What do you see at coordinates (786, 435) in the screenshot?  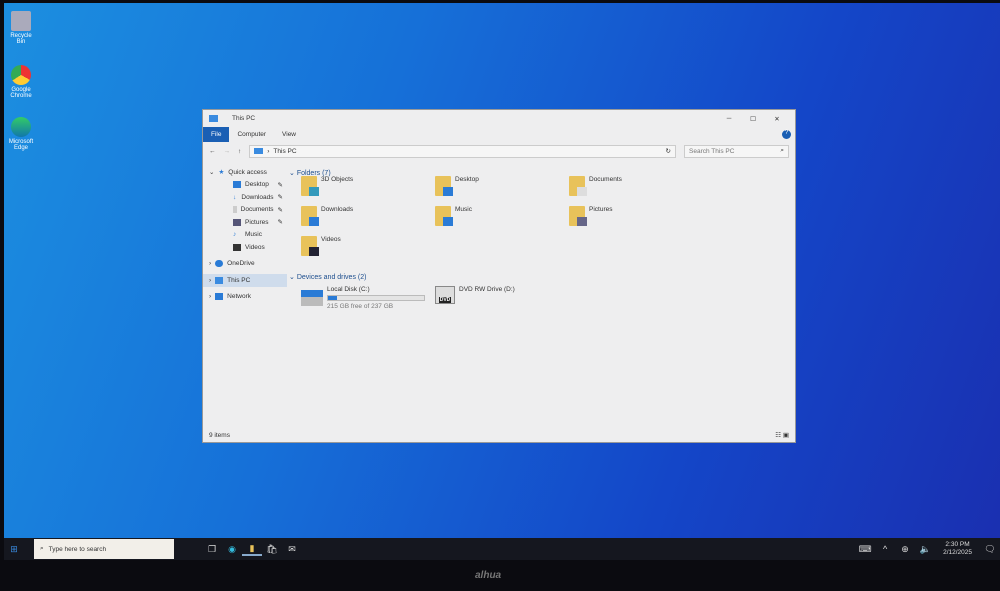 I see `tiles-view-button: ▣` at bounding box center [786, 435].